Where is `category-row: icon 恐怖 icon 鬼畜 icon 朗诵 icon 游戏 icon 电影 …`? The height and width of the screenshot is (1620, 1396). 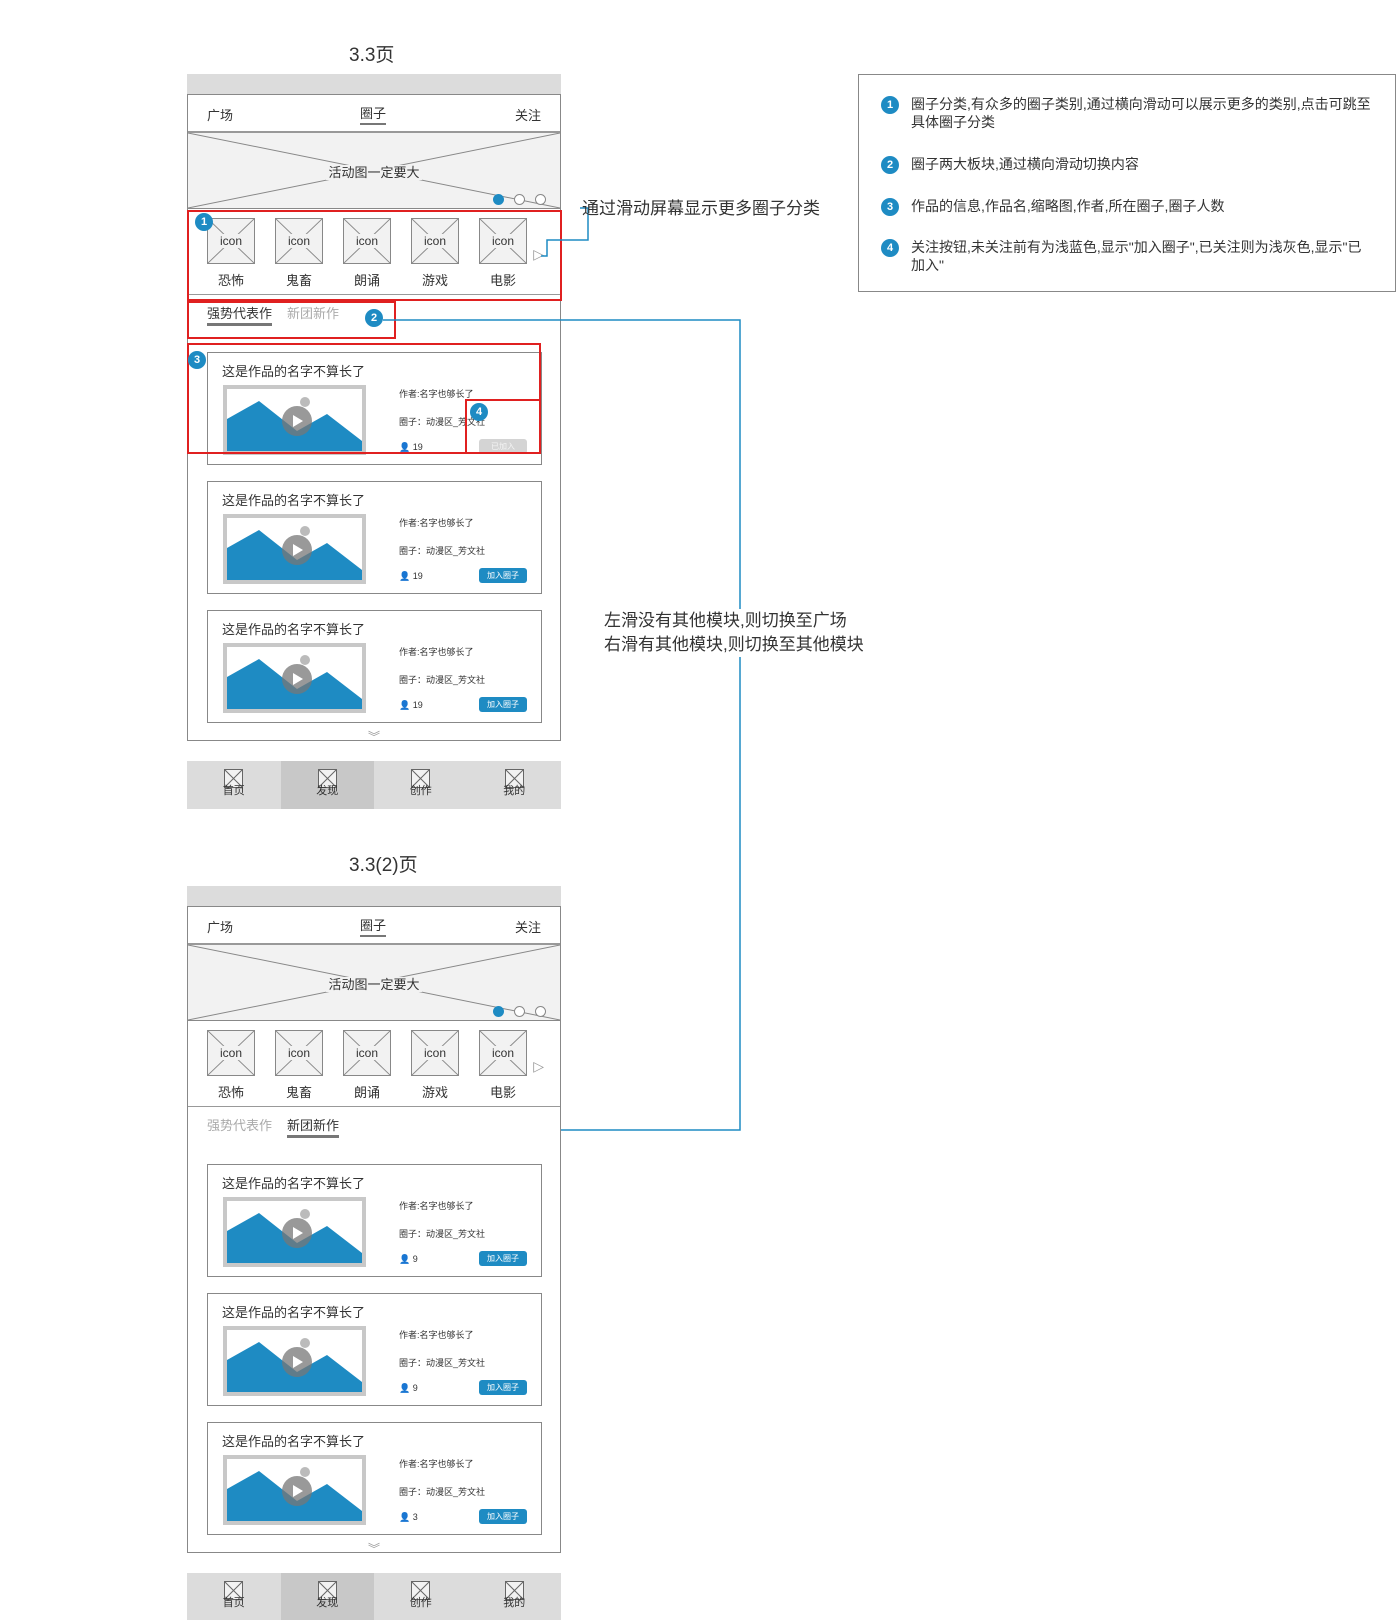 category-row: icon 恐怖 icon 鬼畜 icon 朗诵 icon 游戏 icon 电影 … is located at coordinates (374, 1064).